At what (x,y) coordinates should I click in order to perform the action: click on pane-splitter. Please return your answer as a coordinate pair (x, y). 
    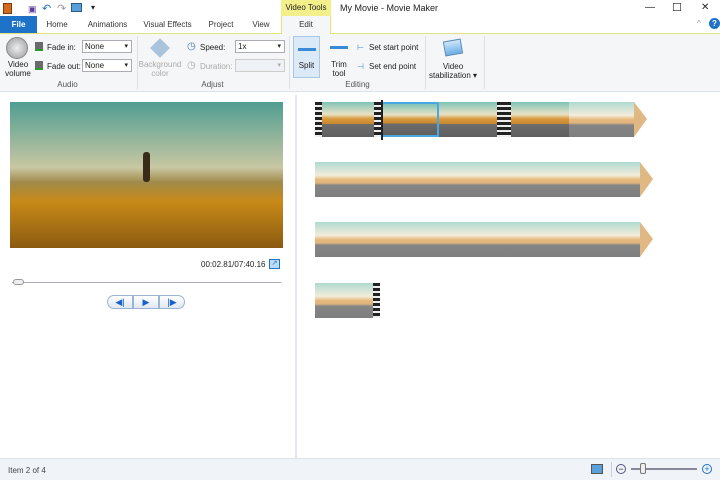
    Looking at the image, I should click on (296, 276).